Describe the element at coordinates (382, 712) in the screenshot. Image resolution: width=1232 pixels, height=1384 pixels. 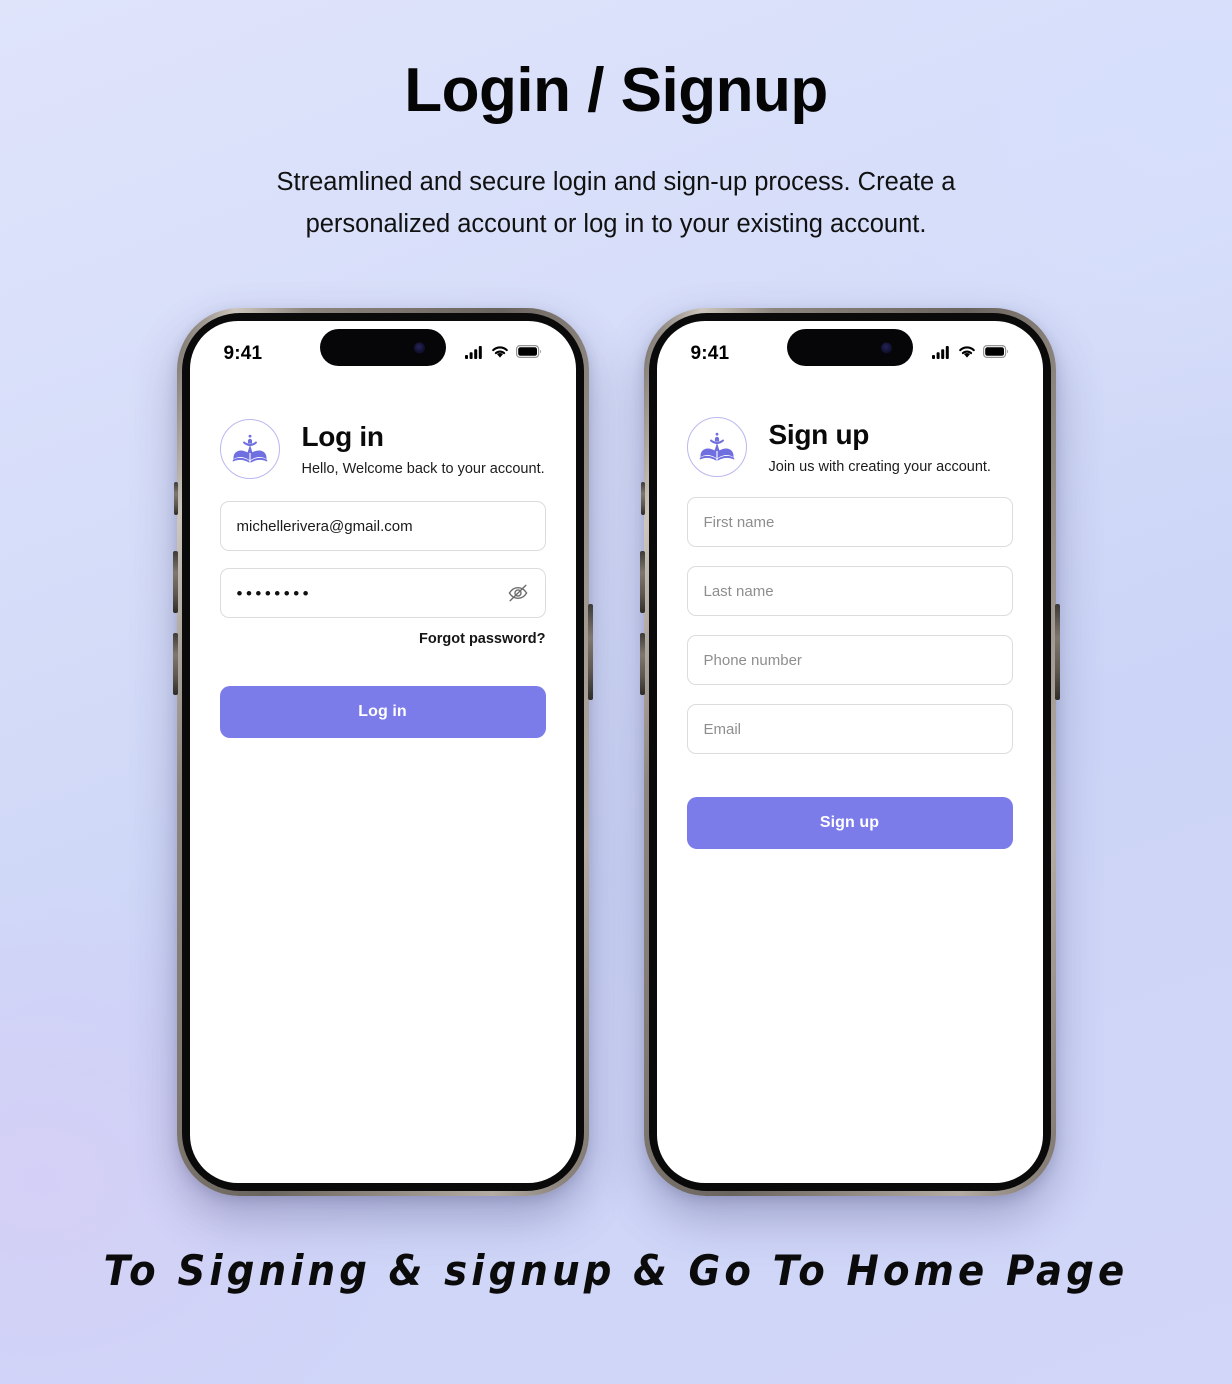
I see `login-submit-button: Log in` at that location.